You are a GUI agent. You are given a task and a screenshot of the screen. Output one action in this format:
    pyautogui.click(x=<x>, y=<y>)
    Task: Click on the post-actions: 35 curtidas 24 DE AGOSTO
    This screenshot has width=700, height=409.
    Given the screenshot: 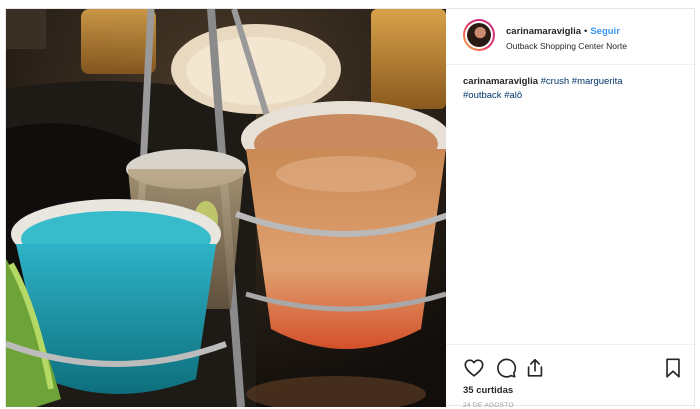 What is the action you would take?
    pyautogui.click(x=571, y=376)
    